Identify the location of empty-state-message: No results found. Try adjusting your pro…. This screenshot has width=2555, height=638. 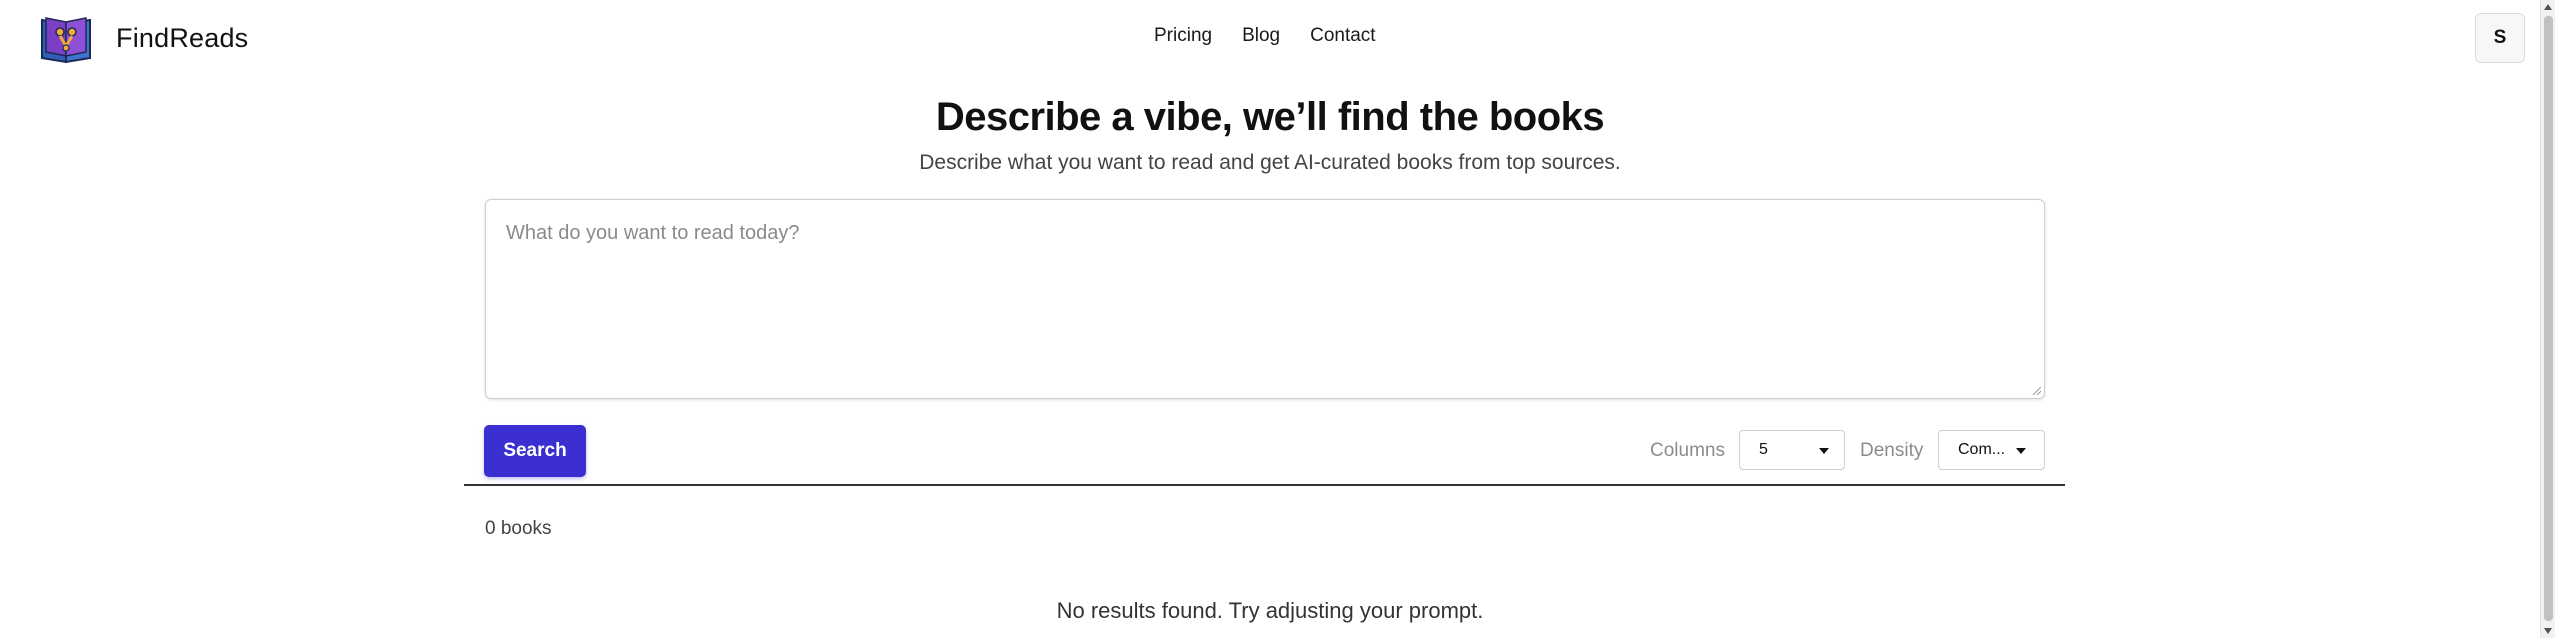
(1270, 610).